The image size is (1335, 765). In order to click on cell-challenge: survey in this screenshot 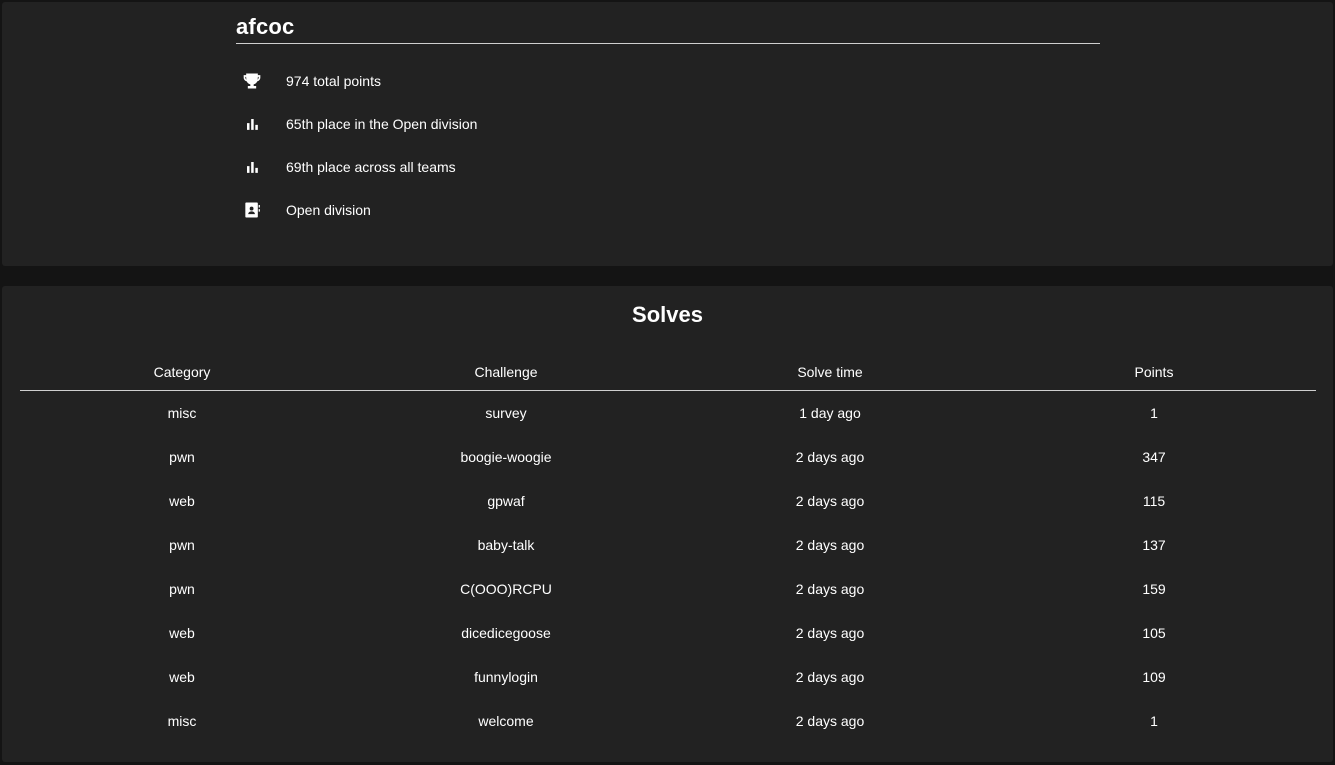, I will do `click(506, 413)`.